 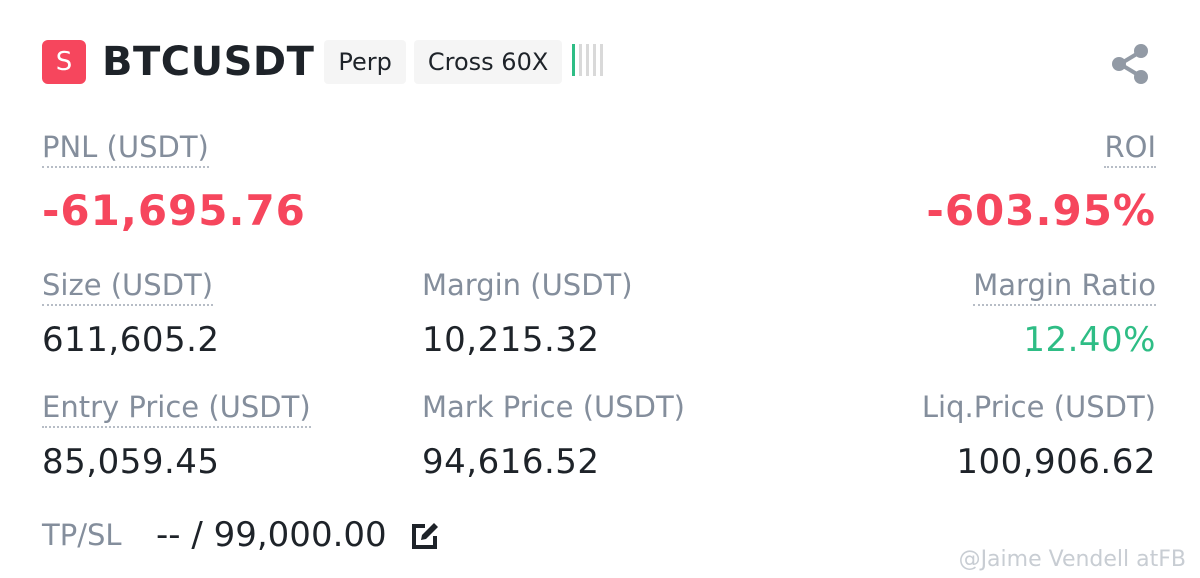 I want to click on tpsl-value: -- / 99,000.00, so click(x=271, y=535).